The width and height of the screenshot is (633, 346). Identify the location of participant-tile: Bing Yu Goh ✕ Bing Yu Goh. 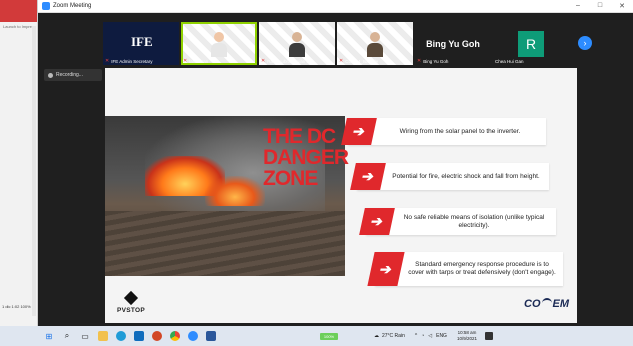
(453, 43).